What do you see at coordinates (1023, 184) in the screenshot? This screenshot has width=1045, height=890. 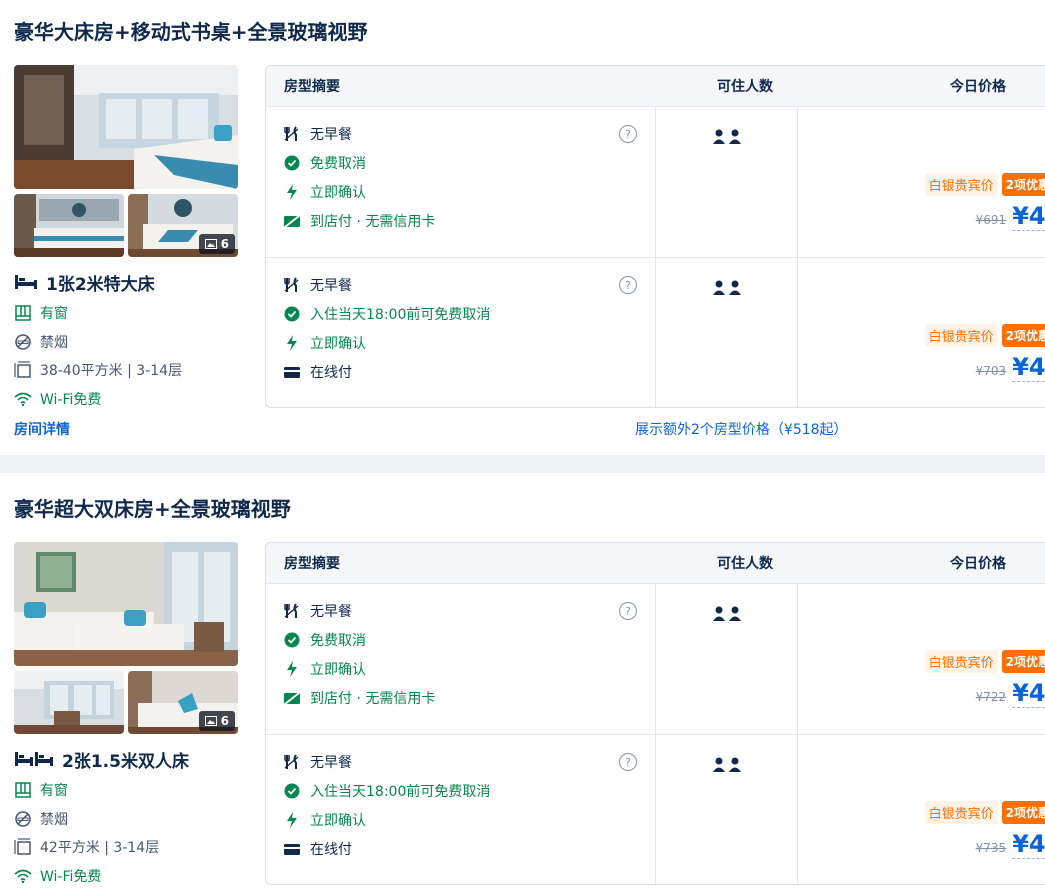 I see `promo-badge: 2项优惠243` at bounding box center [1023, 184].